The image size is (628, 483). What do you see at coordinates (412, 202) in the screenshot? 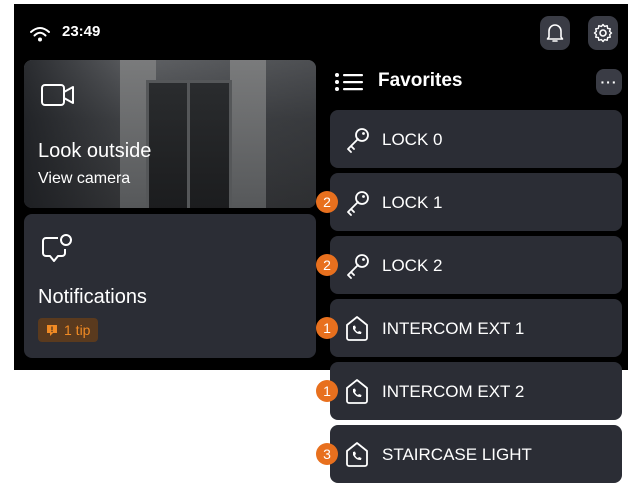
I see `favorite-item-label: LOCK 1` at bounding box center [412, 202].